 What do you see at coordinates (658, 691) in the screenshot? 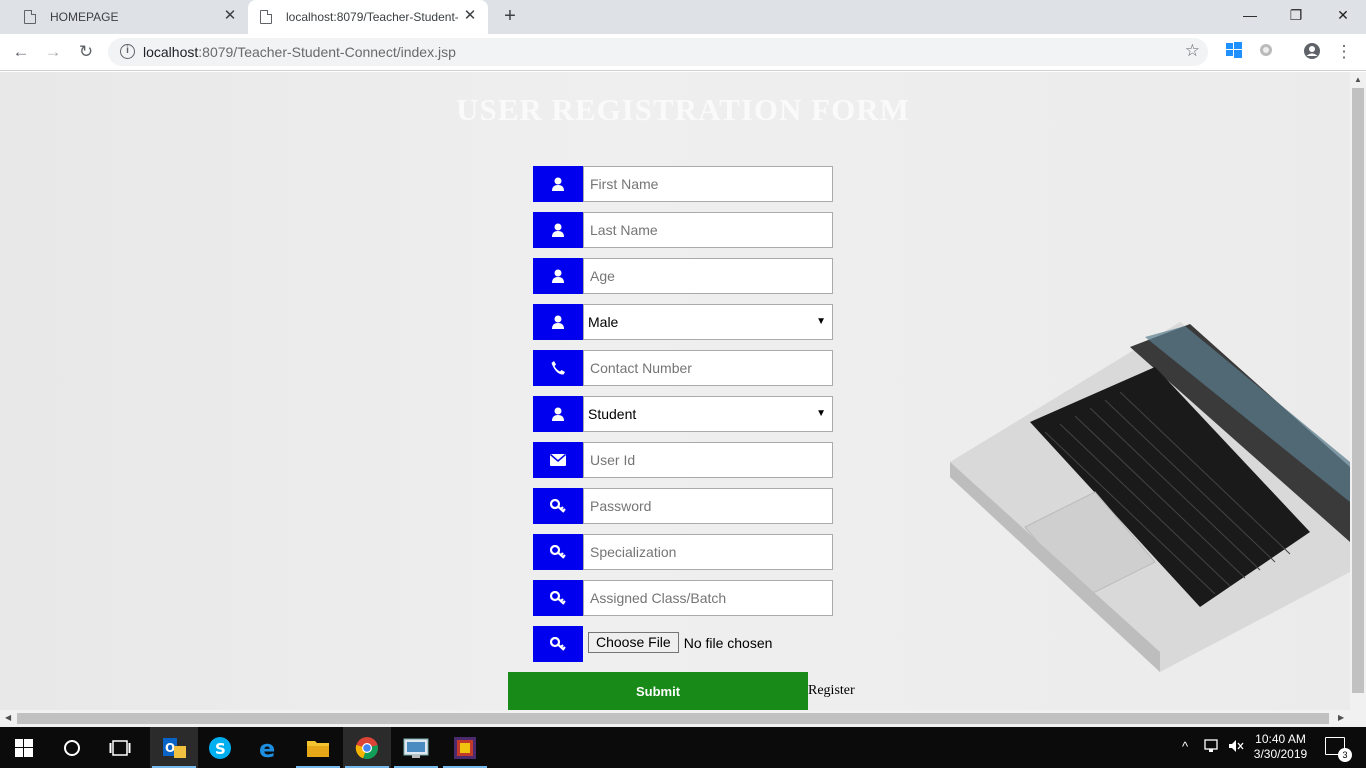
I see `submit-button: Submit` at bounding box center [658, 691].